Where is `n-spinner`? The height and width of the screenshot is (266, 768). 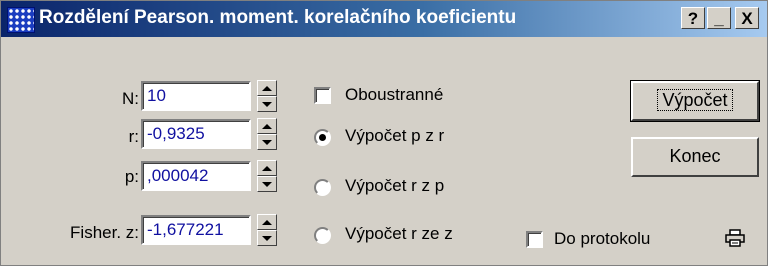 n-spinner is located at coordinates (267, 96).